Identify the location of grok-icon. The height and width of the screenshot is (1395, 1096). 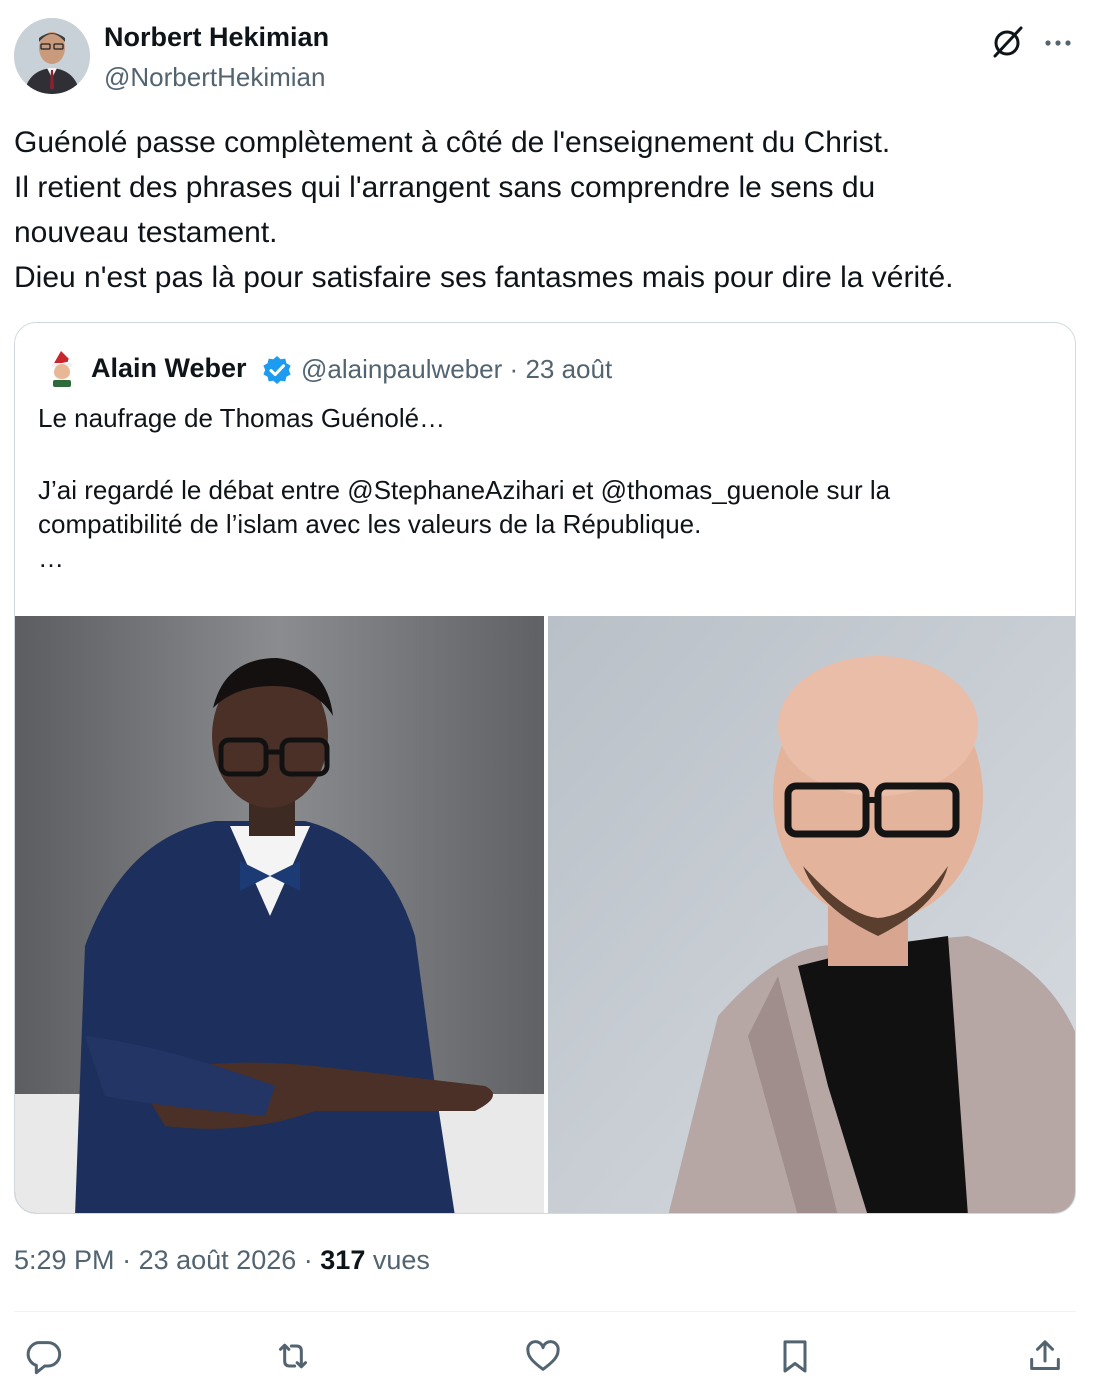
(1008, 42).